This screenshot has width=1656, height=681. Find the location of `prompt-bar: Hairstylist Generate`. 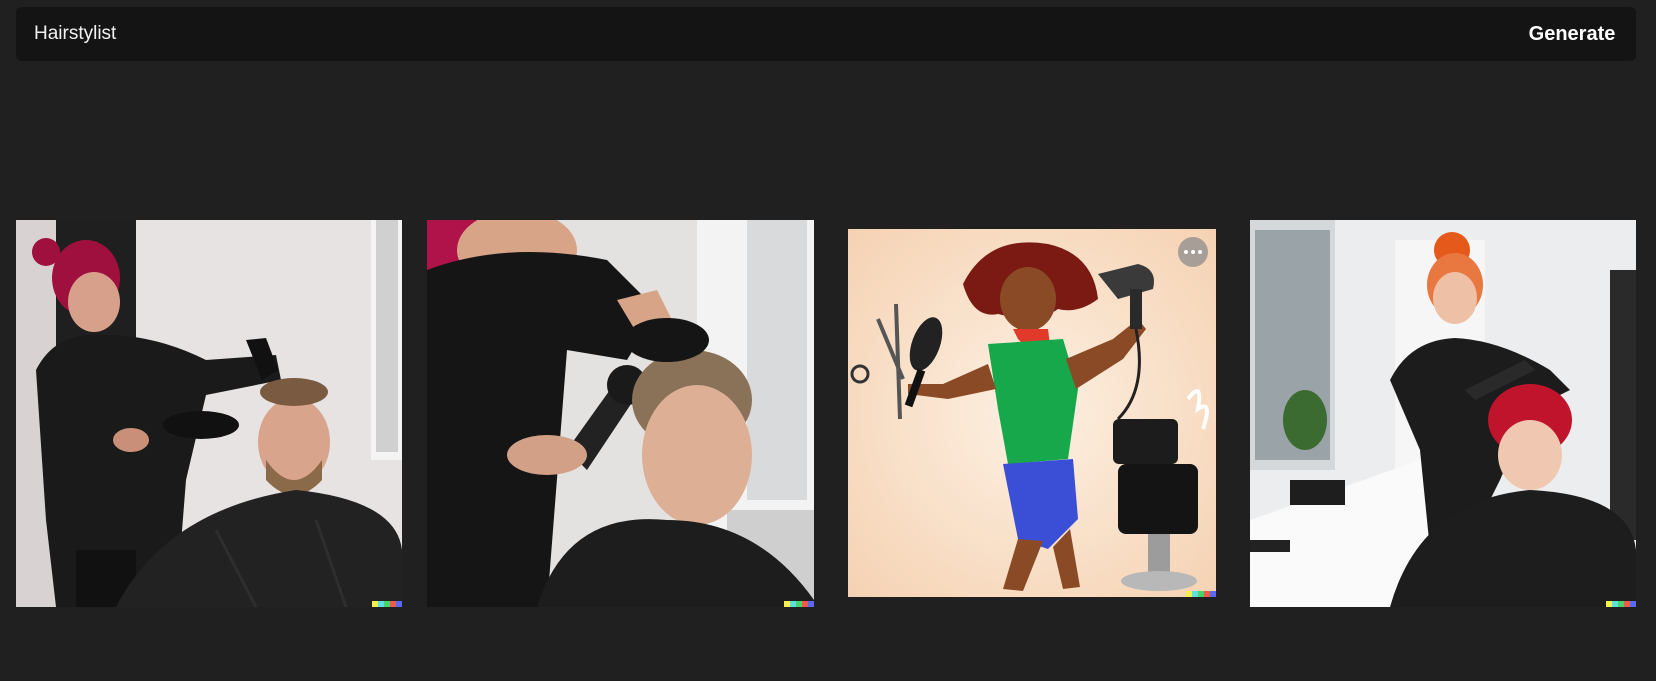

prompt-bar: Hairstylist Generate is located at coordinates (826, 34).